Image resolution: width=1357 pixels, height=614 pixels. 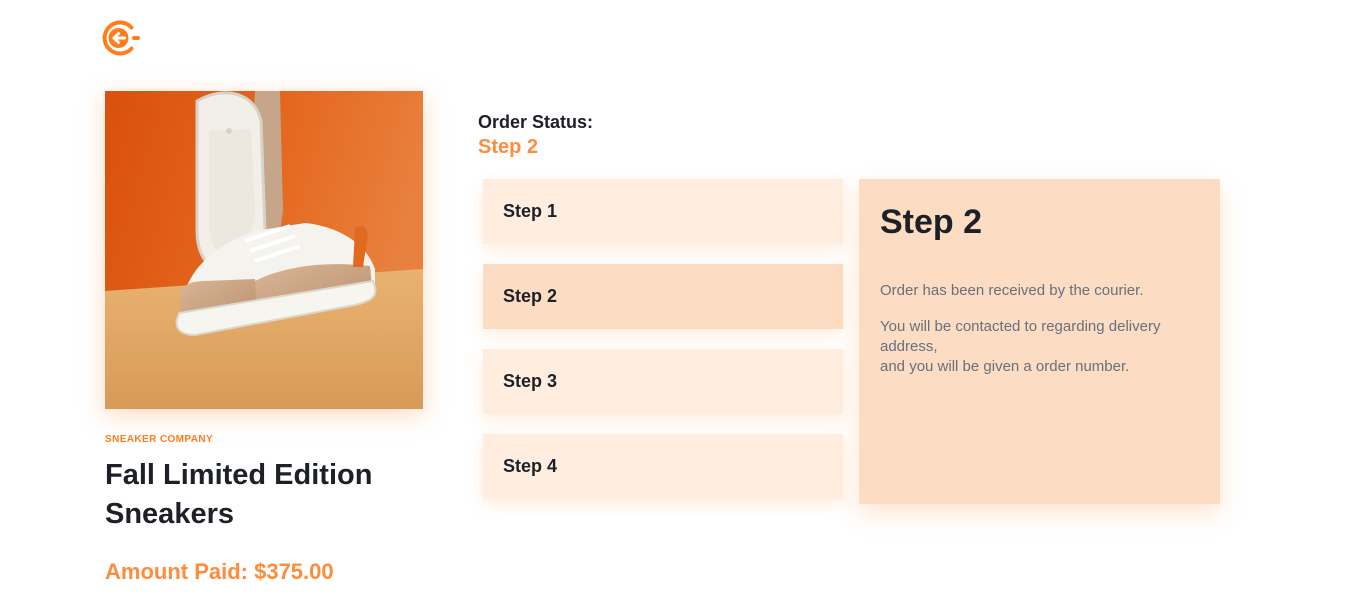 What do you see at coordinates (663, 381) in the screenshot?
I see `step-item-3: Step 3` at bounding box center [663, 381].